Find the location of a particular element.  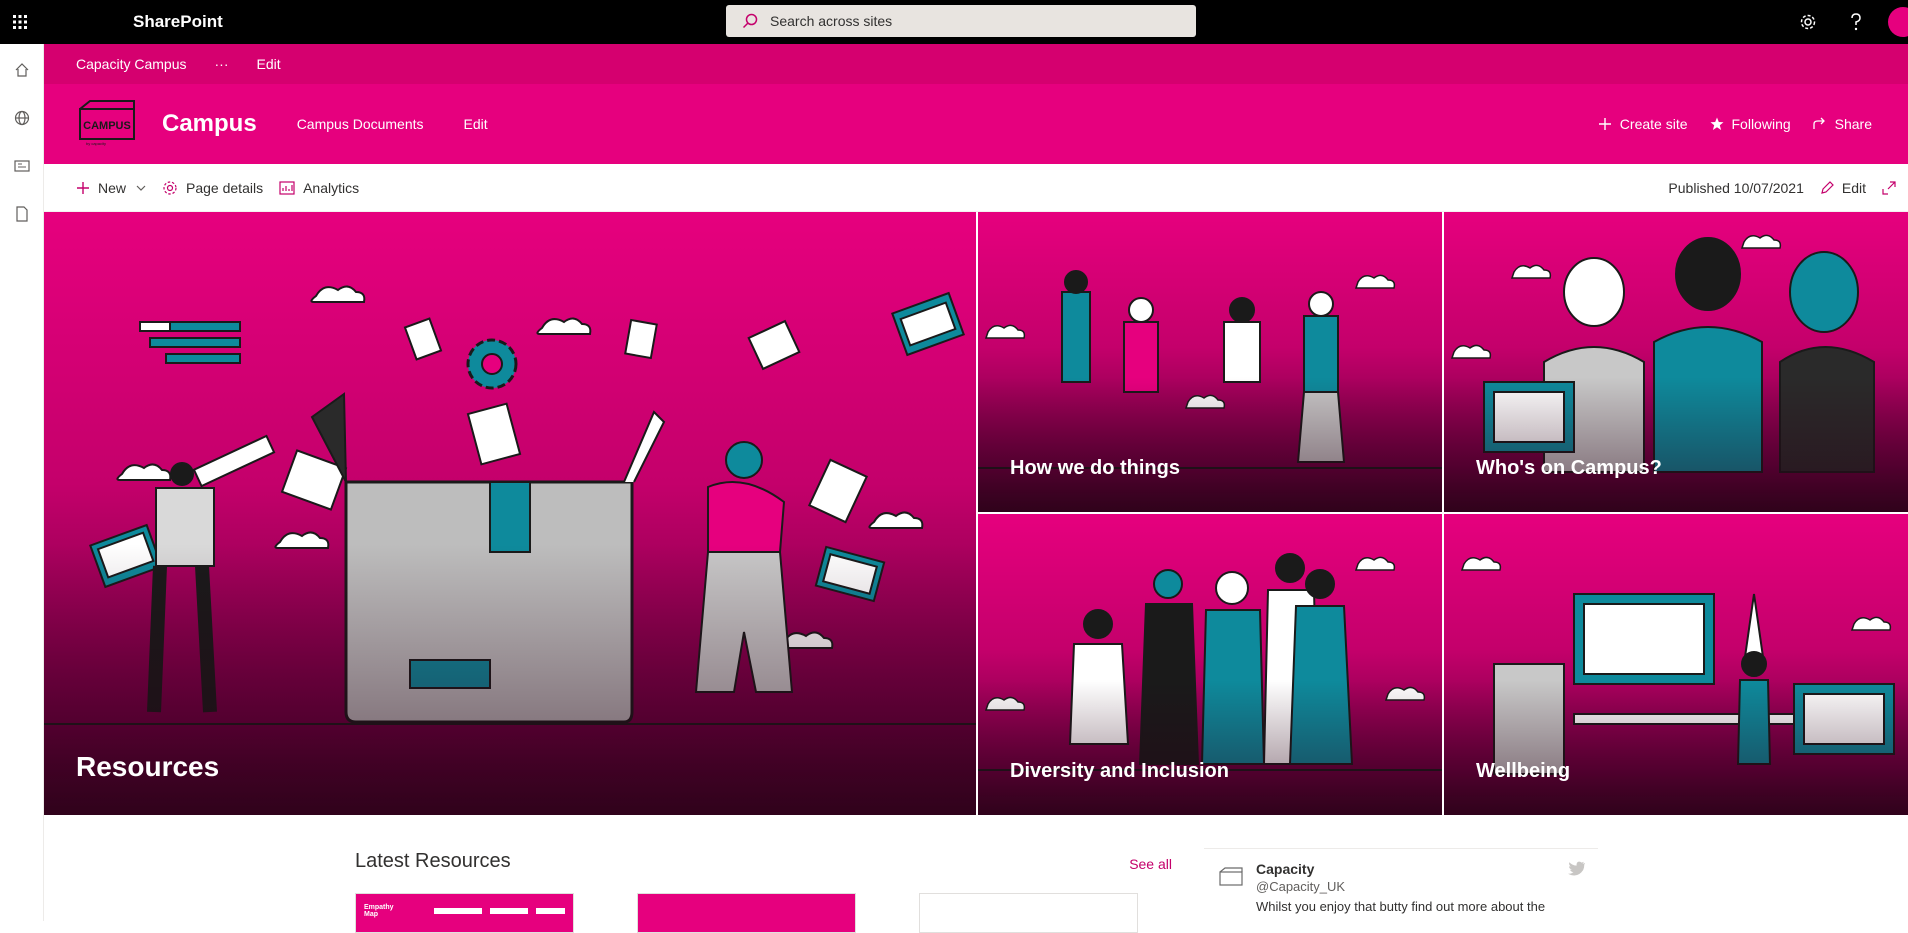

help-icon is located at coordinates (1856, 22).